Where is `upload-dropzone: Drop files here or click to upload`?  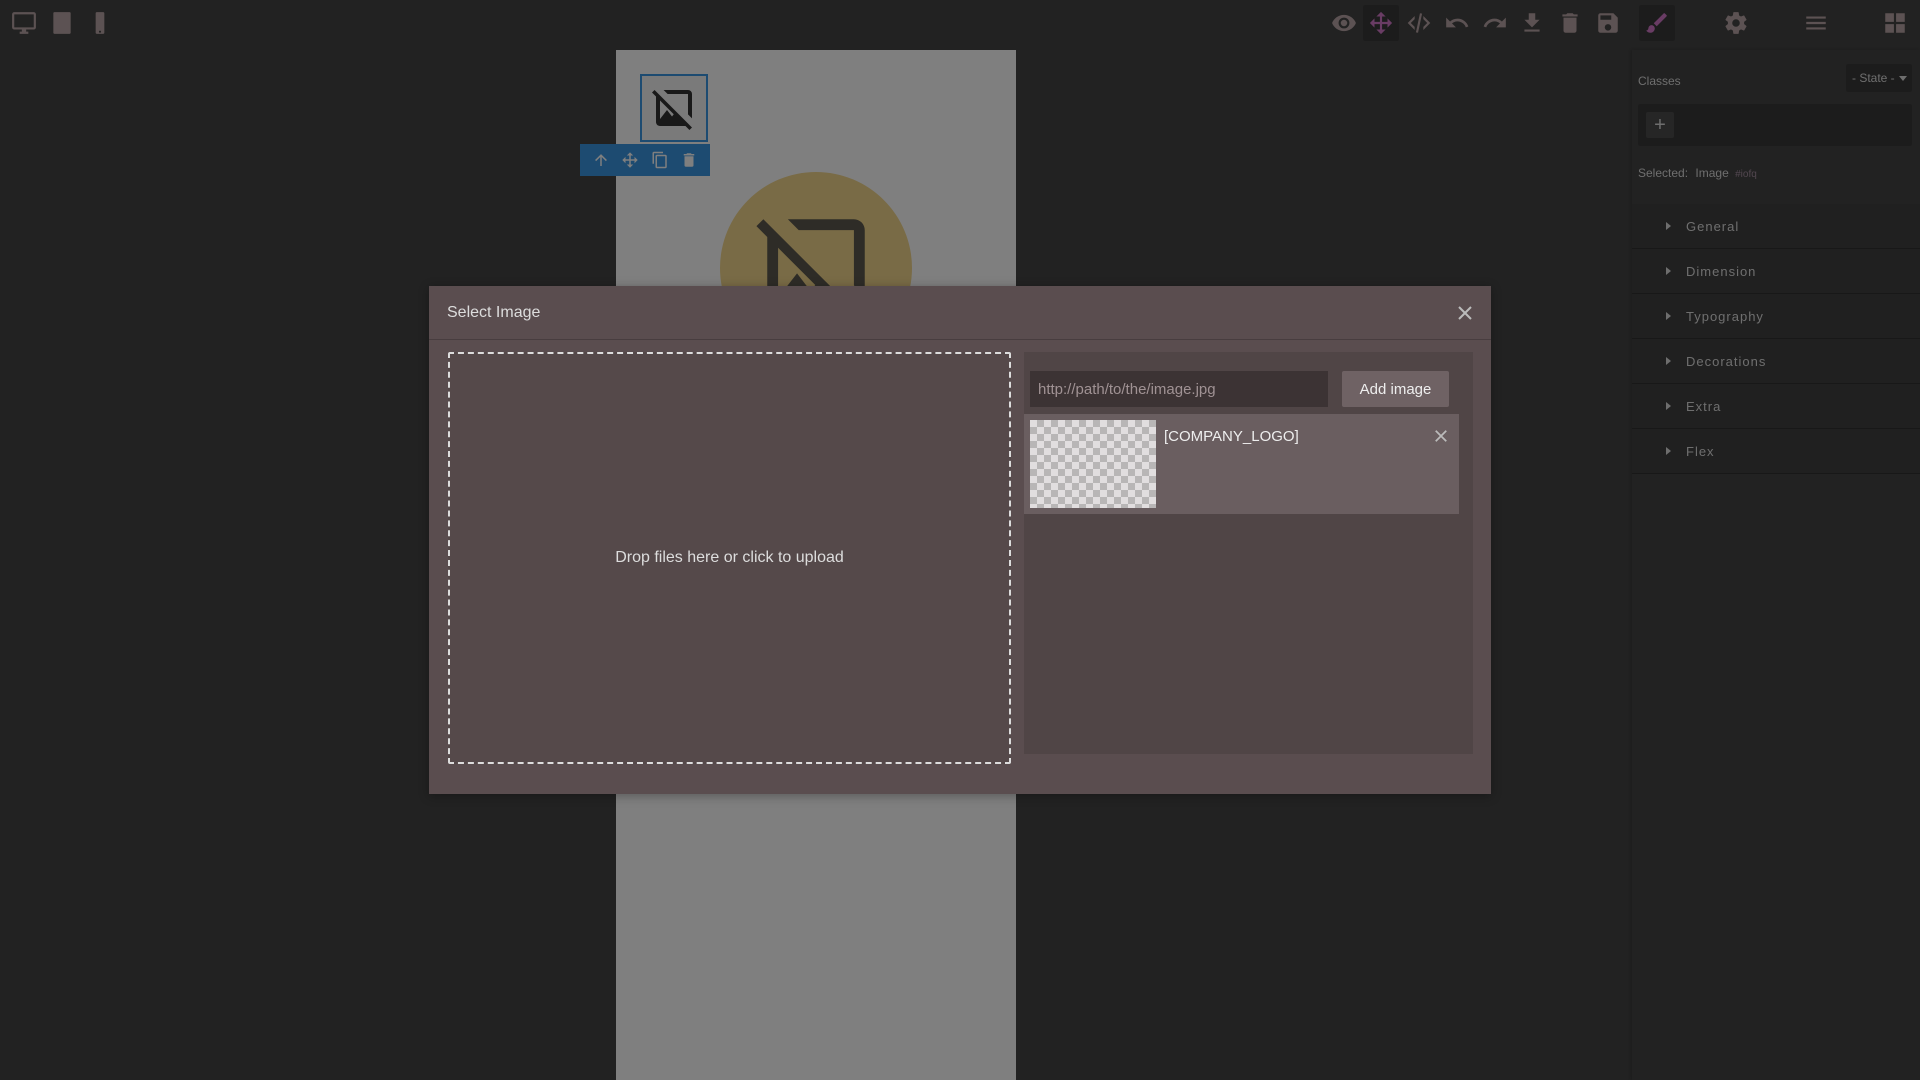 upload-dropzone: Drop files here or click to upload is located at coordinates (729, 558).